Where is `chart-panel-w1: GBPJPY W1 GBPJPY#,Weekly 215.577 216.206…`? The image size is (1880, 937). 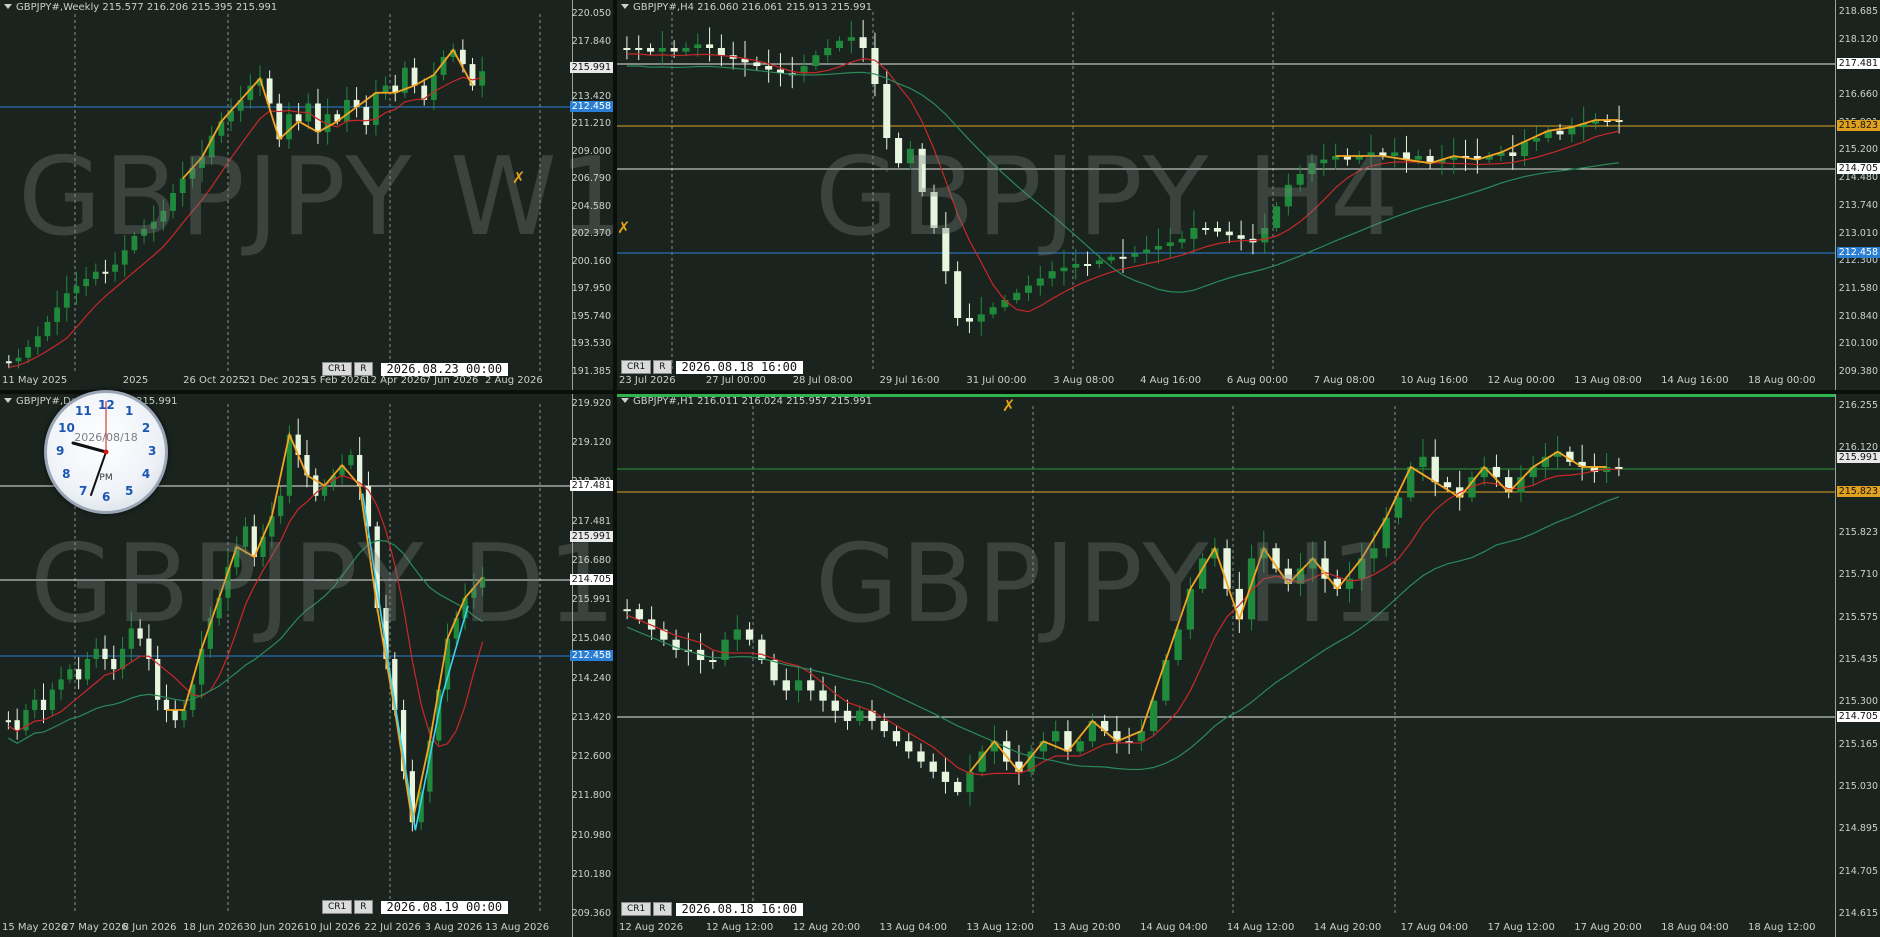 chart-panel-w1: GBPJPY W1 GBPJPY#,Weekly 215.577 216.206… is located at coordinates (306, 195).